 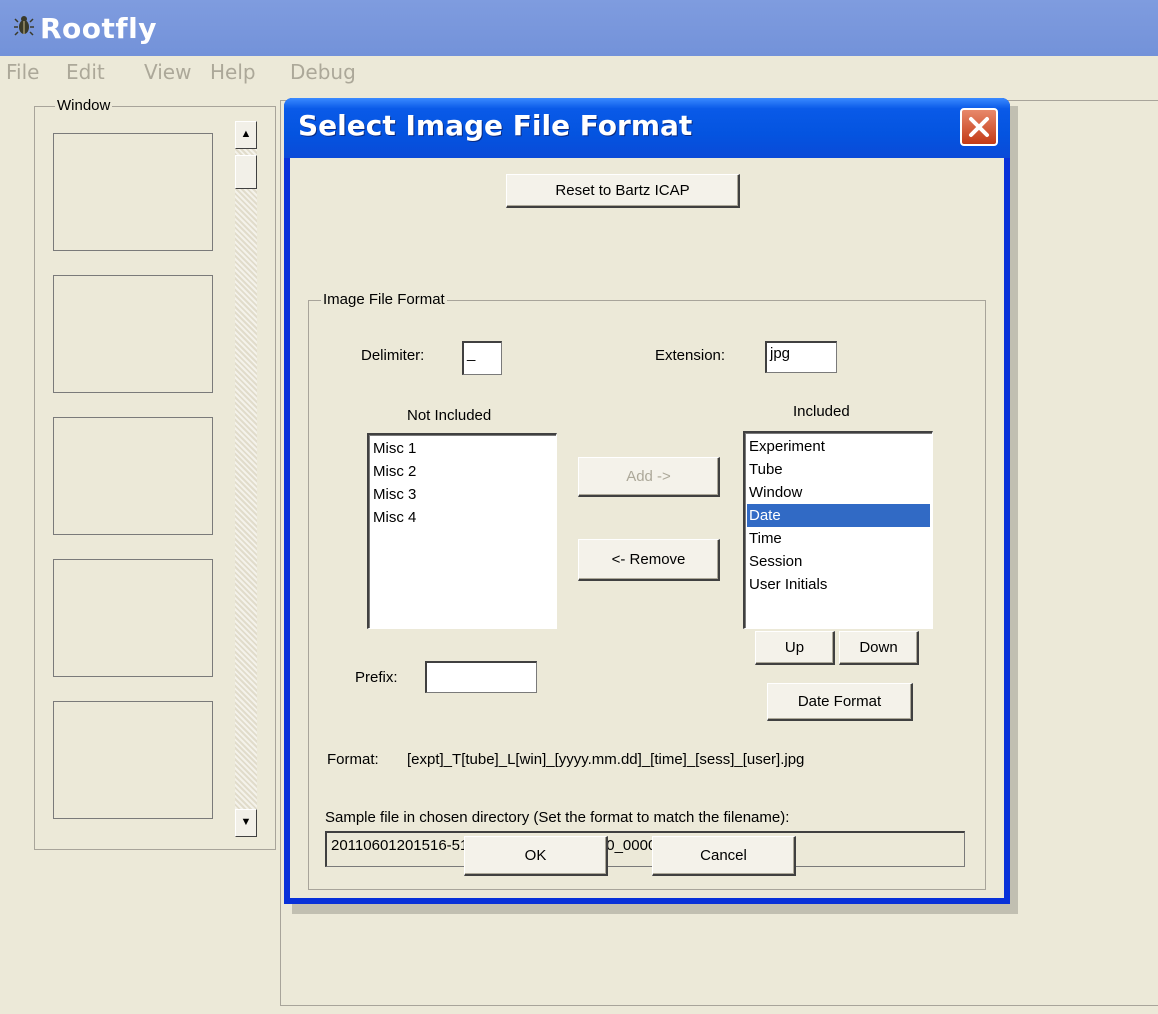 I want to click on prefix-field, so click(x=481, y=677).